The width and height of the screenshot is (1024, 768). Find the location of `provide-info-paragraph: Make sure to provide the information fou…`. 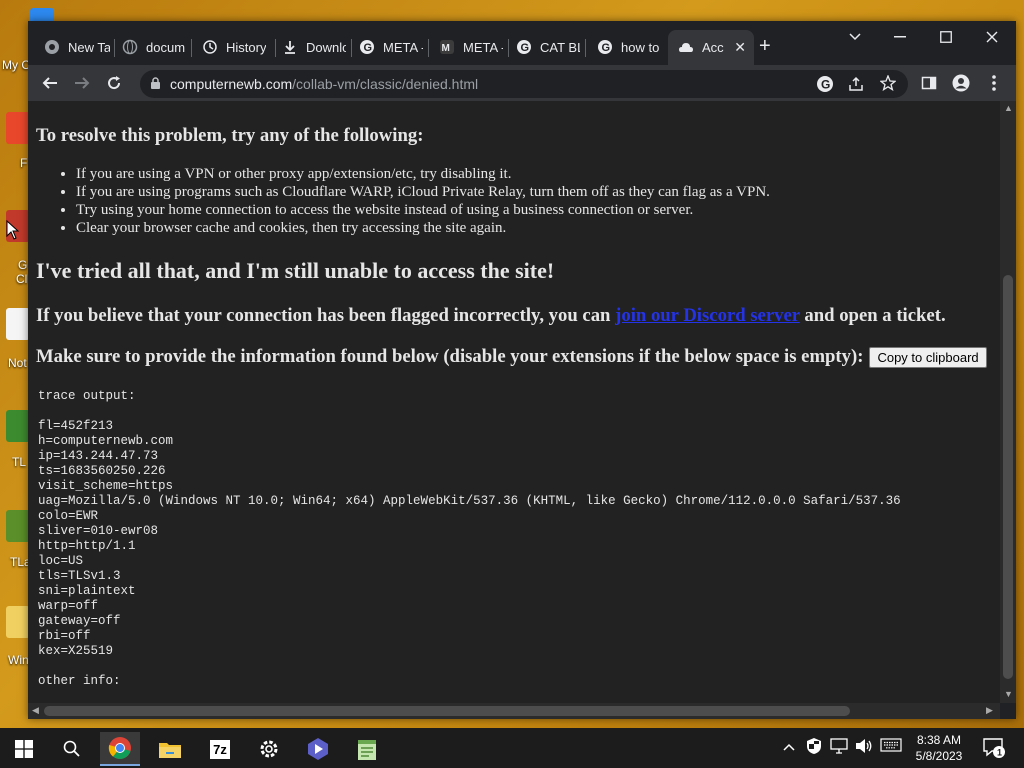

provide-info-paragraph: Make sure to provide the information fou… is located at coordinates (511, 357).